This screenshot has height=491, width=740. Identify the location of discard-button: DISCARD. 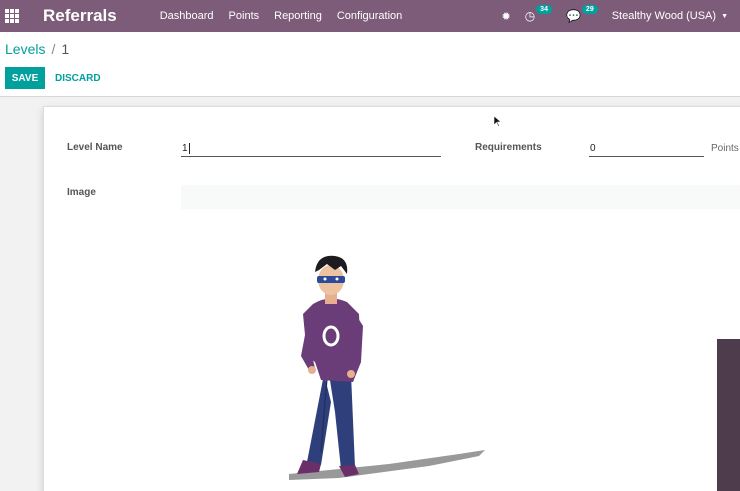
(78, 78).